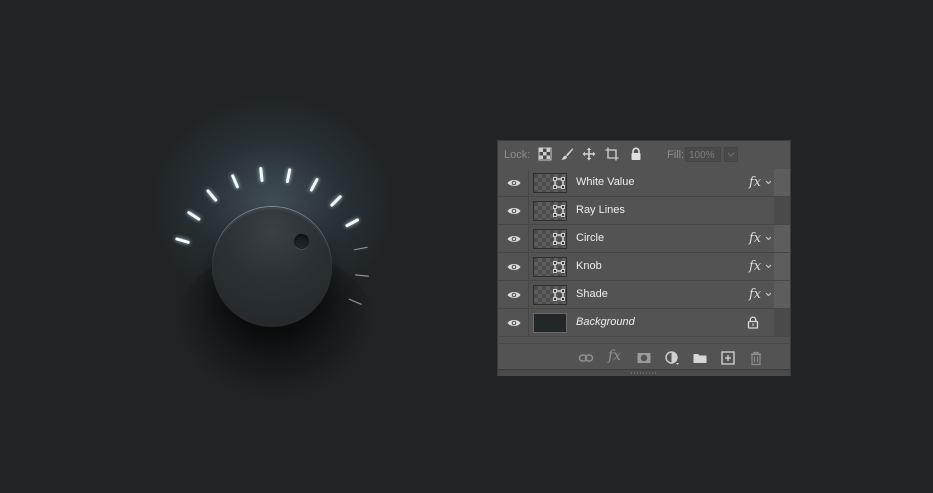  Describe the element at coordinates (644, 295) in the screenshot. I see `layer-row: Shade fx` at that location.